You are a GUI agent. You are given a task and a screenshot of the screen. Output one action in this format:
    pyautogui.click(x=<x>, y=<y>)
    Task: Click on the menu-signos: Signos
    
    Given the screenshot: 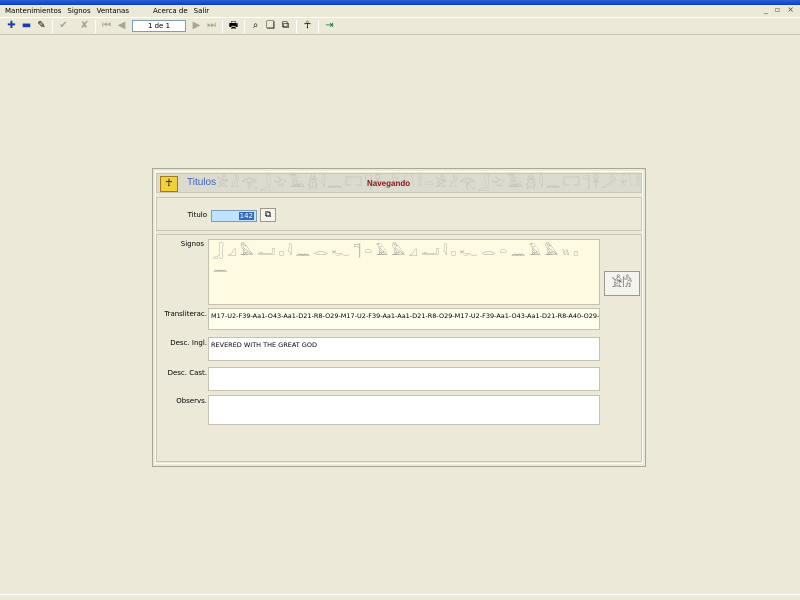 What is the action you would take?
    pyautogui.click(x=78, y=11)
    